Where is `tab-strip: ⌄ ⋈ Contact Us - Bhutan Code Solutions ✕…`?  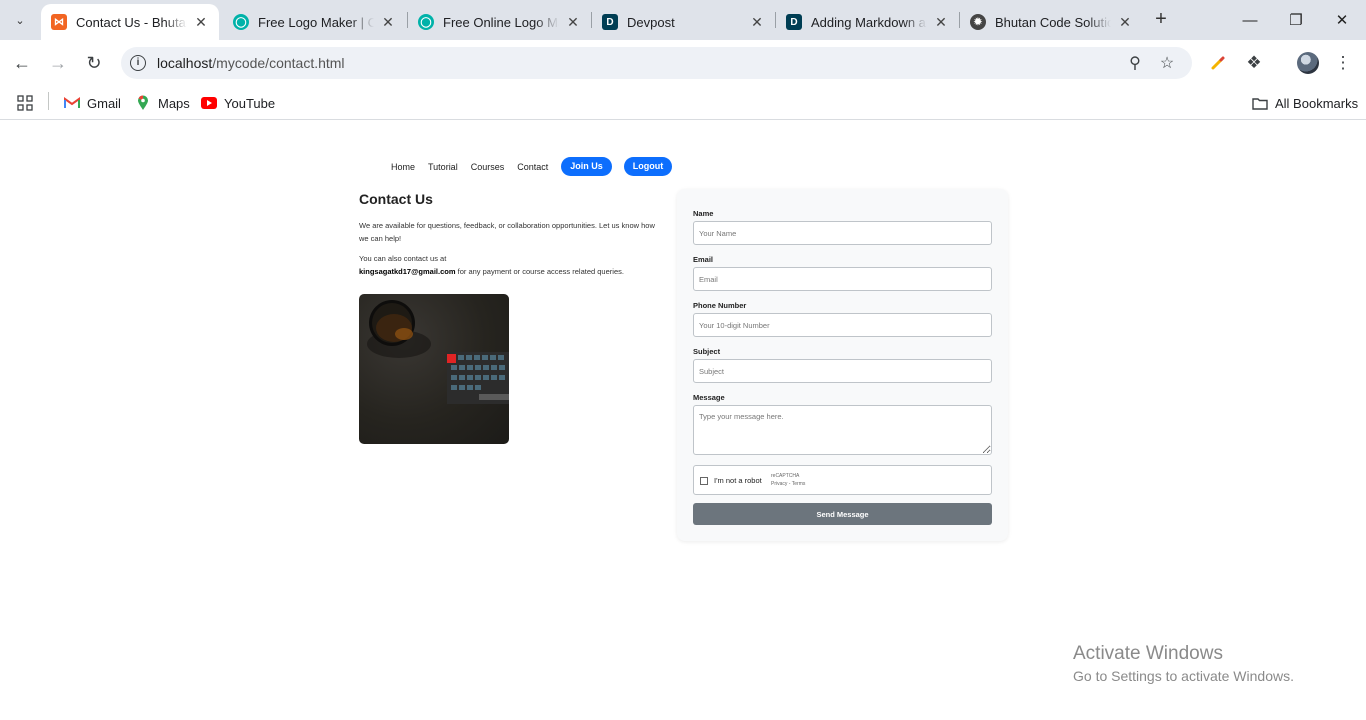
tab-strip: ⌄ ⋈ Contact Us - Bhutan Code Solutions ✕… is located at coordinates (683, 20).